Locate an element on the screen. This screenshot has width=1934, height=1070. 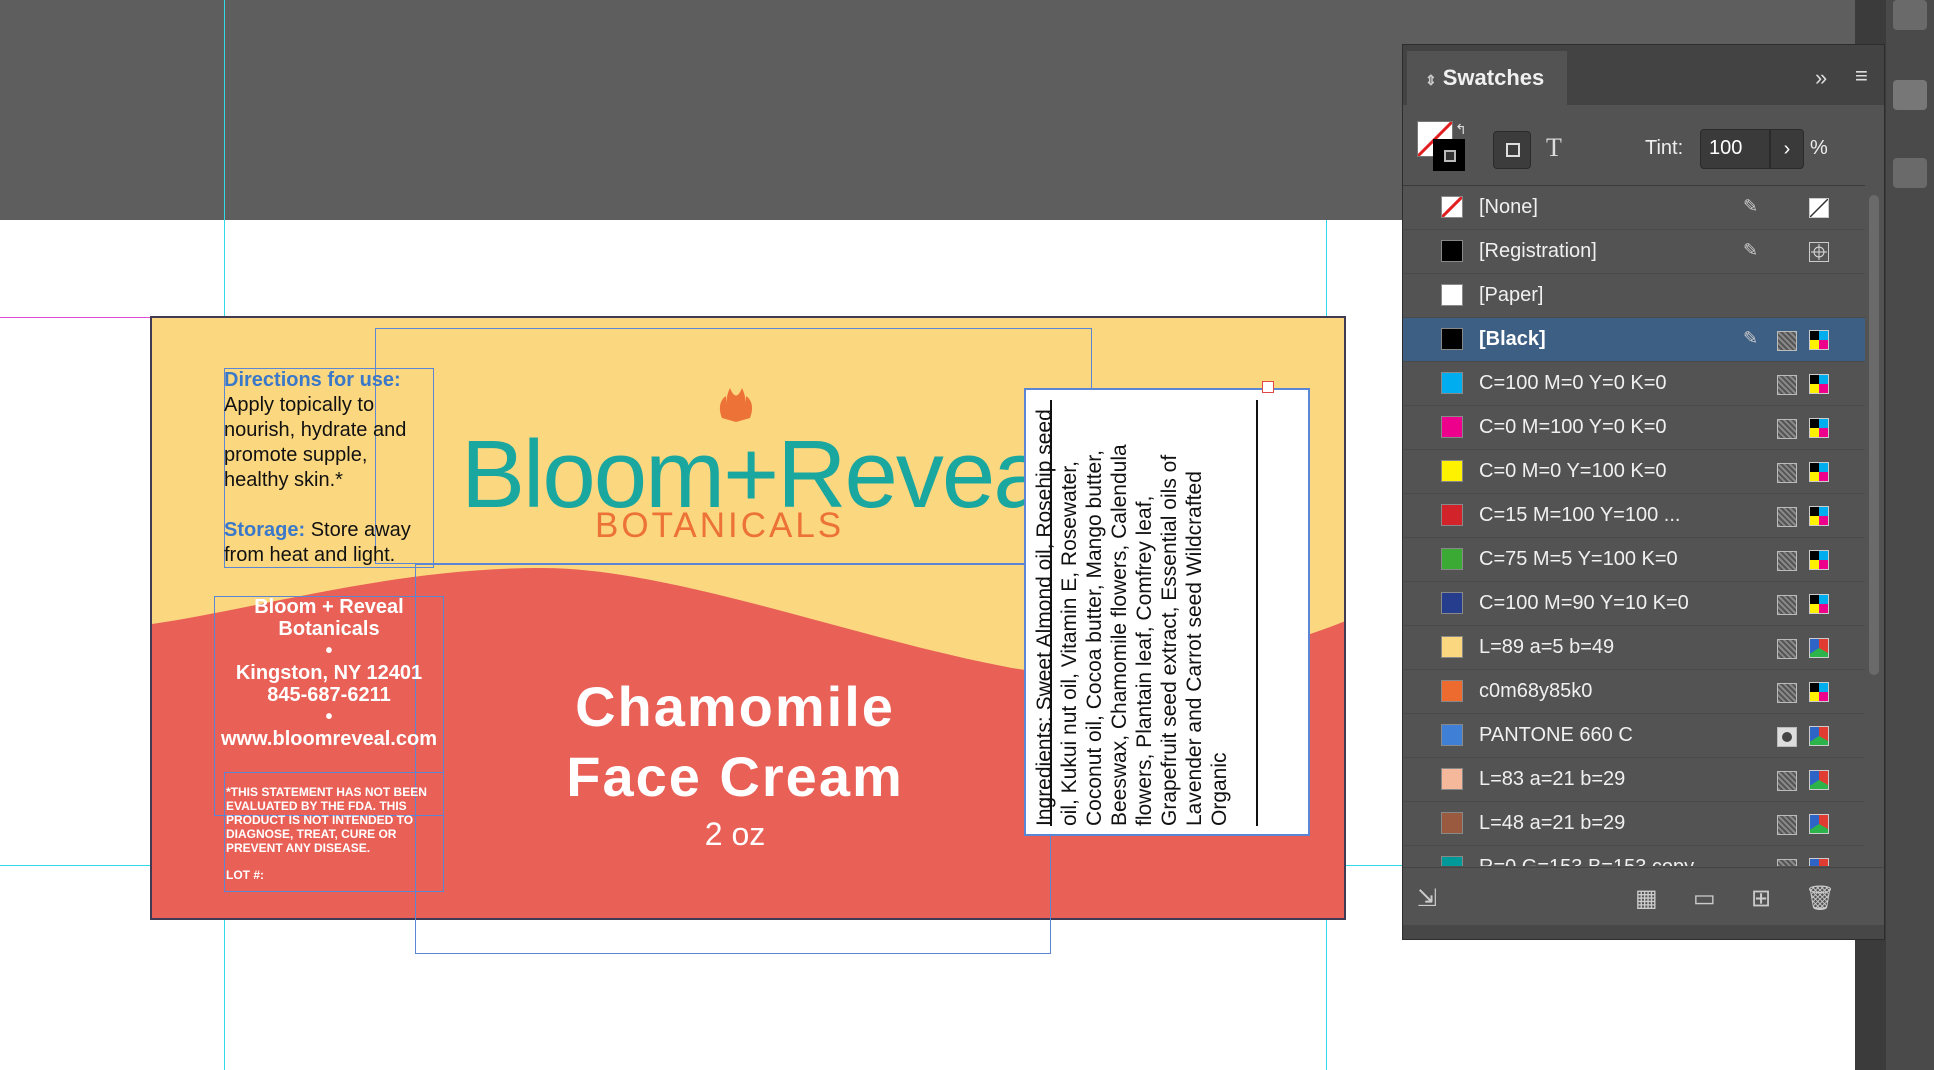
spot-color-icon is located at coordinates (1787, 737).